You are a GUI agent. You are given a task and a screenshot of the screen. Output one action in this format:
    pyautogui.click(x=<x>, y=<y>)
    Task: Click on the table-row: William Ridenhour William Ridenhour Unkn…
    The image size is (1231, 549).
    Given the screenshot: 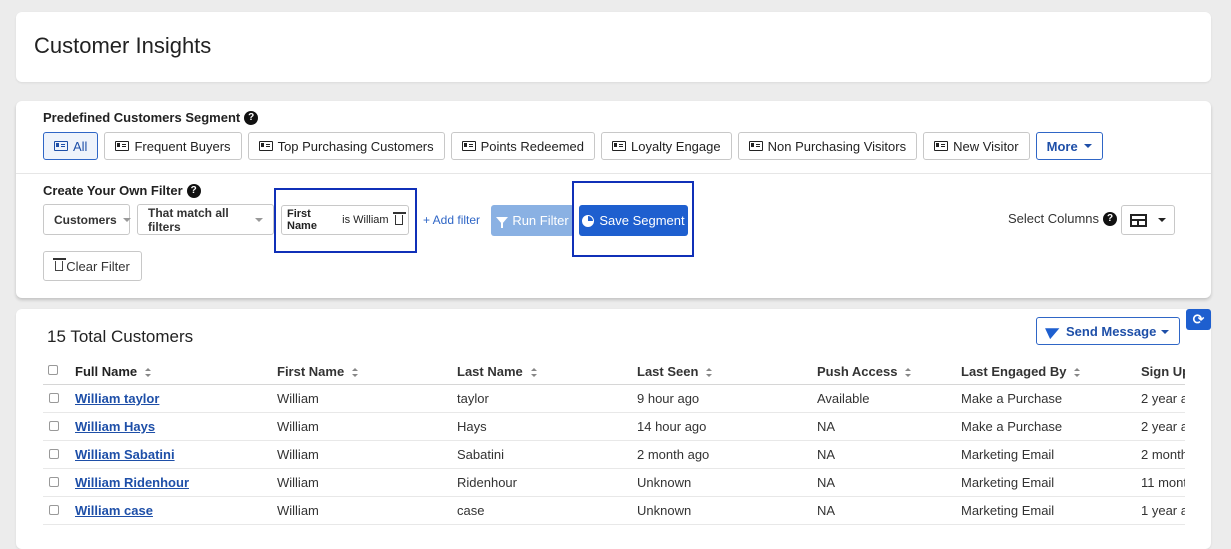 What is the action you would take?
    pyautogui.click(x=614, y=483)
    